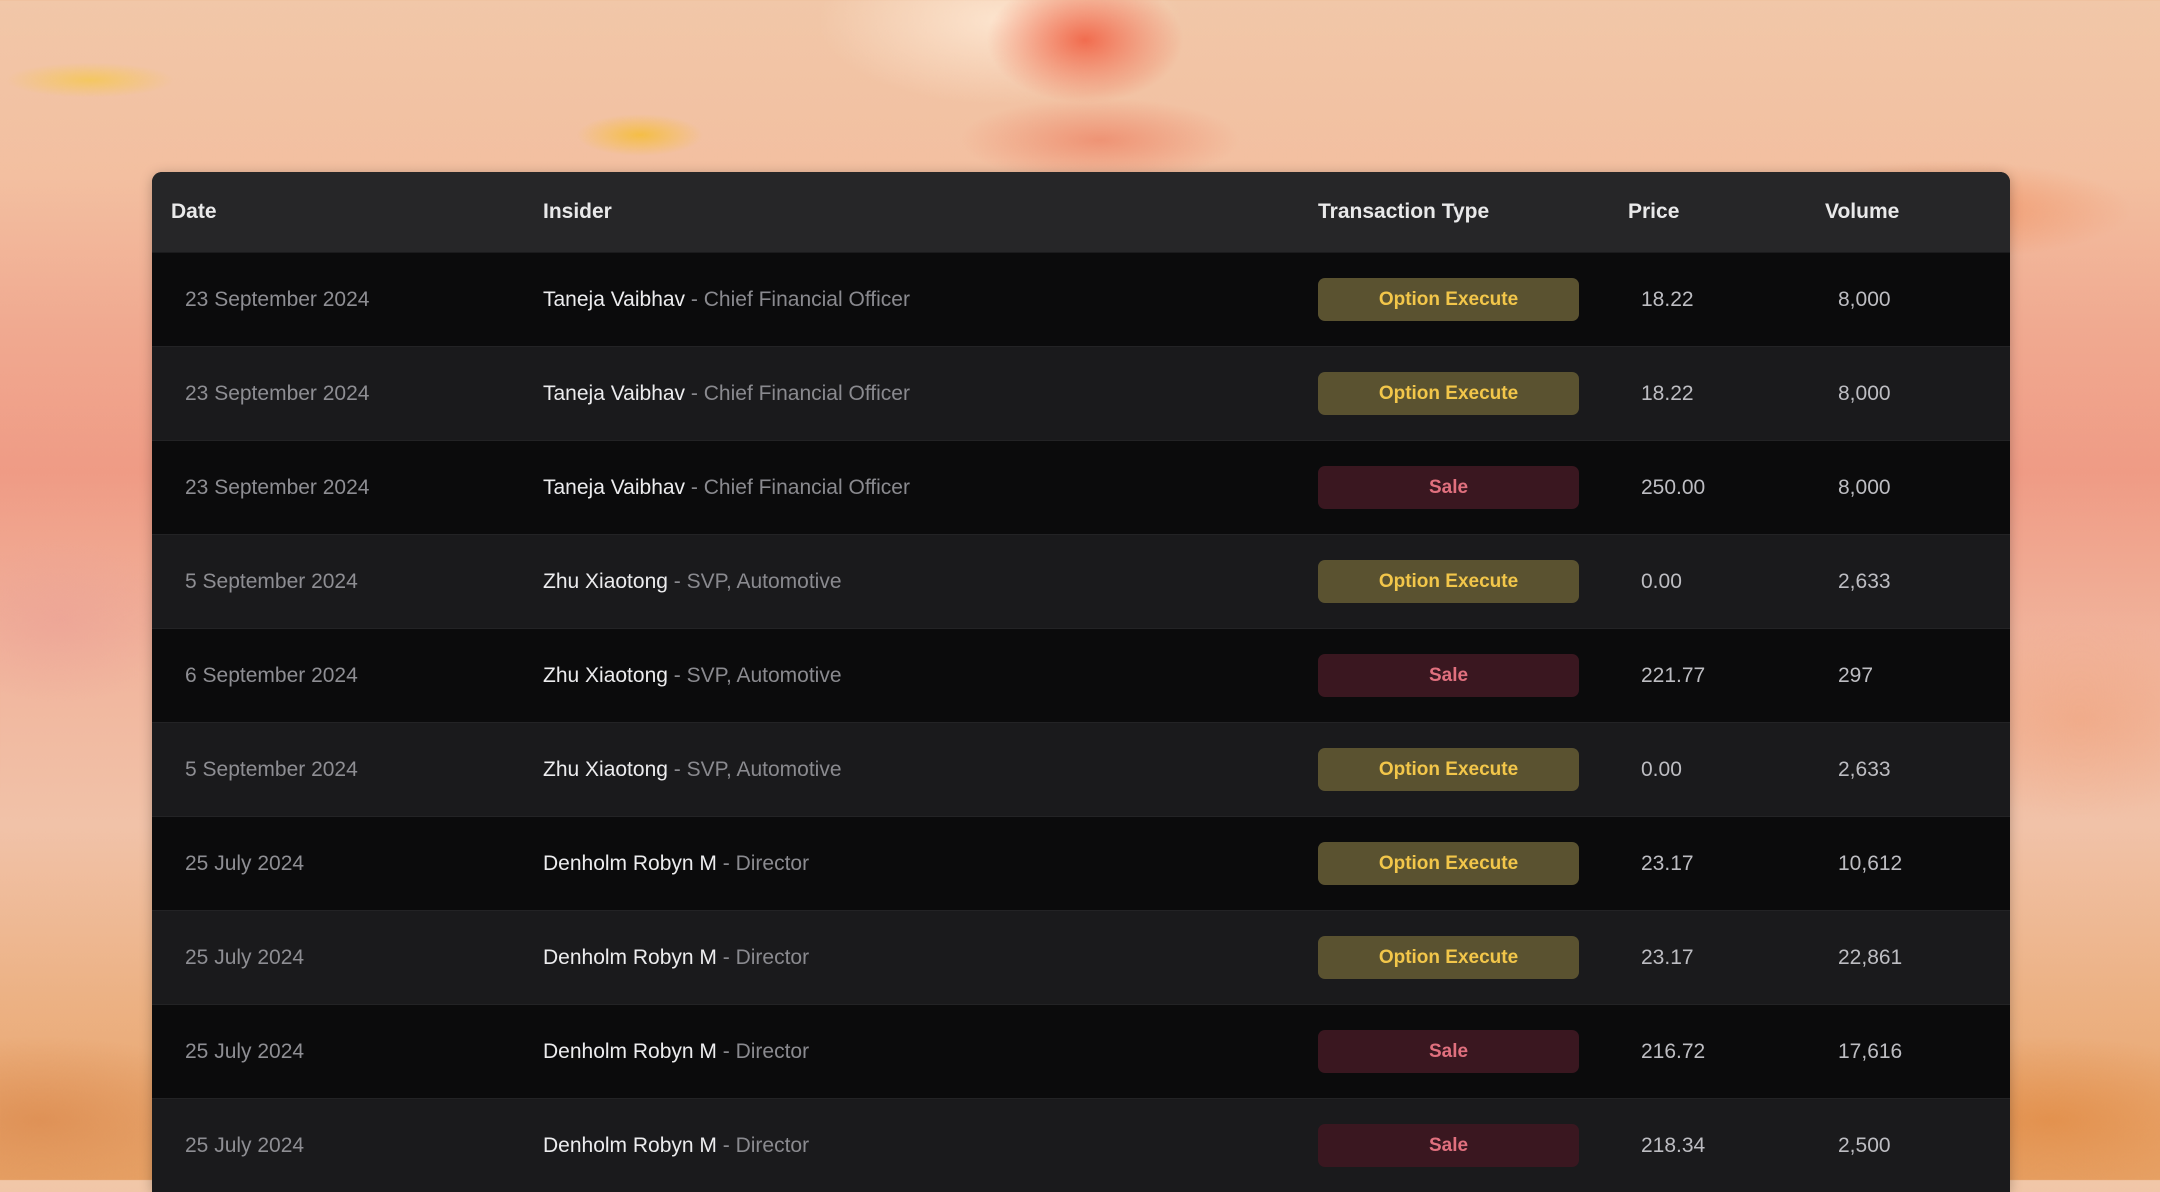 Image resolution: width=2160 pixels, height=1192 pixels. Describe the element at coordinates (1870, 863) in the screenshot. I see `row-volume: 10,612` at that location.